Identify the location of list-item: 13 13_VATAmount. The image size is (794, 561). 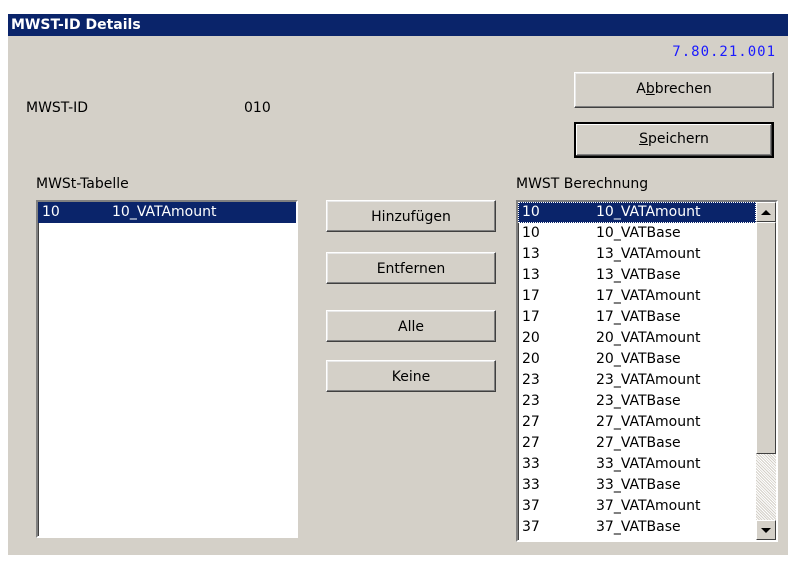
(637, 254).